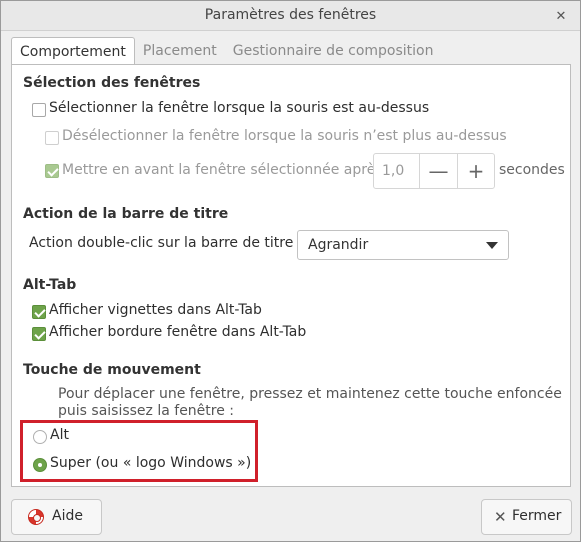 This screenshot has width=581, height=542. What do you see at coordinates (561, 16) in the screenshot?
I see `window-close-icon: ✕` at bounding box center [561, 16].